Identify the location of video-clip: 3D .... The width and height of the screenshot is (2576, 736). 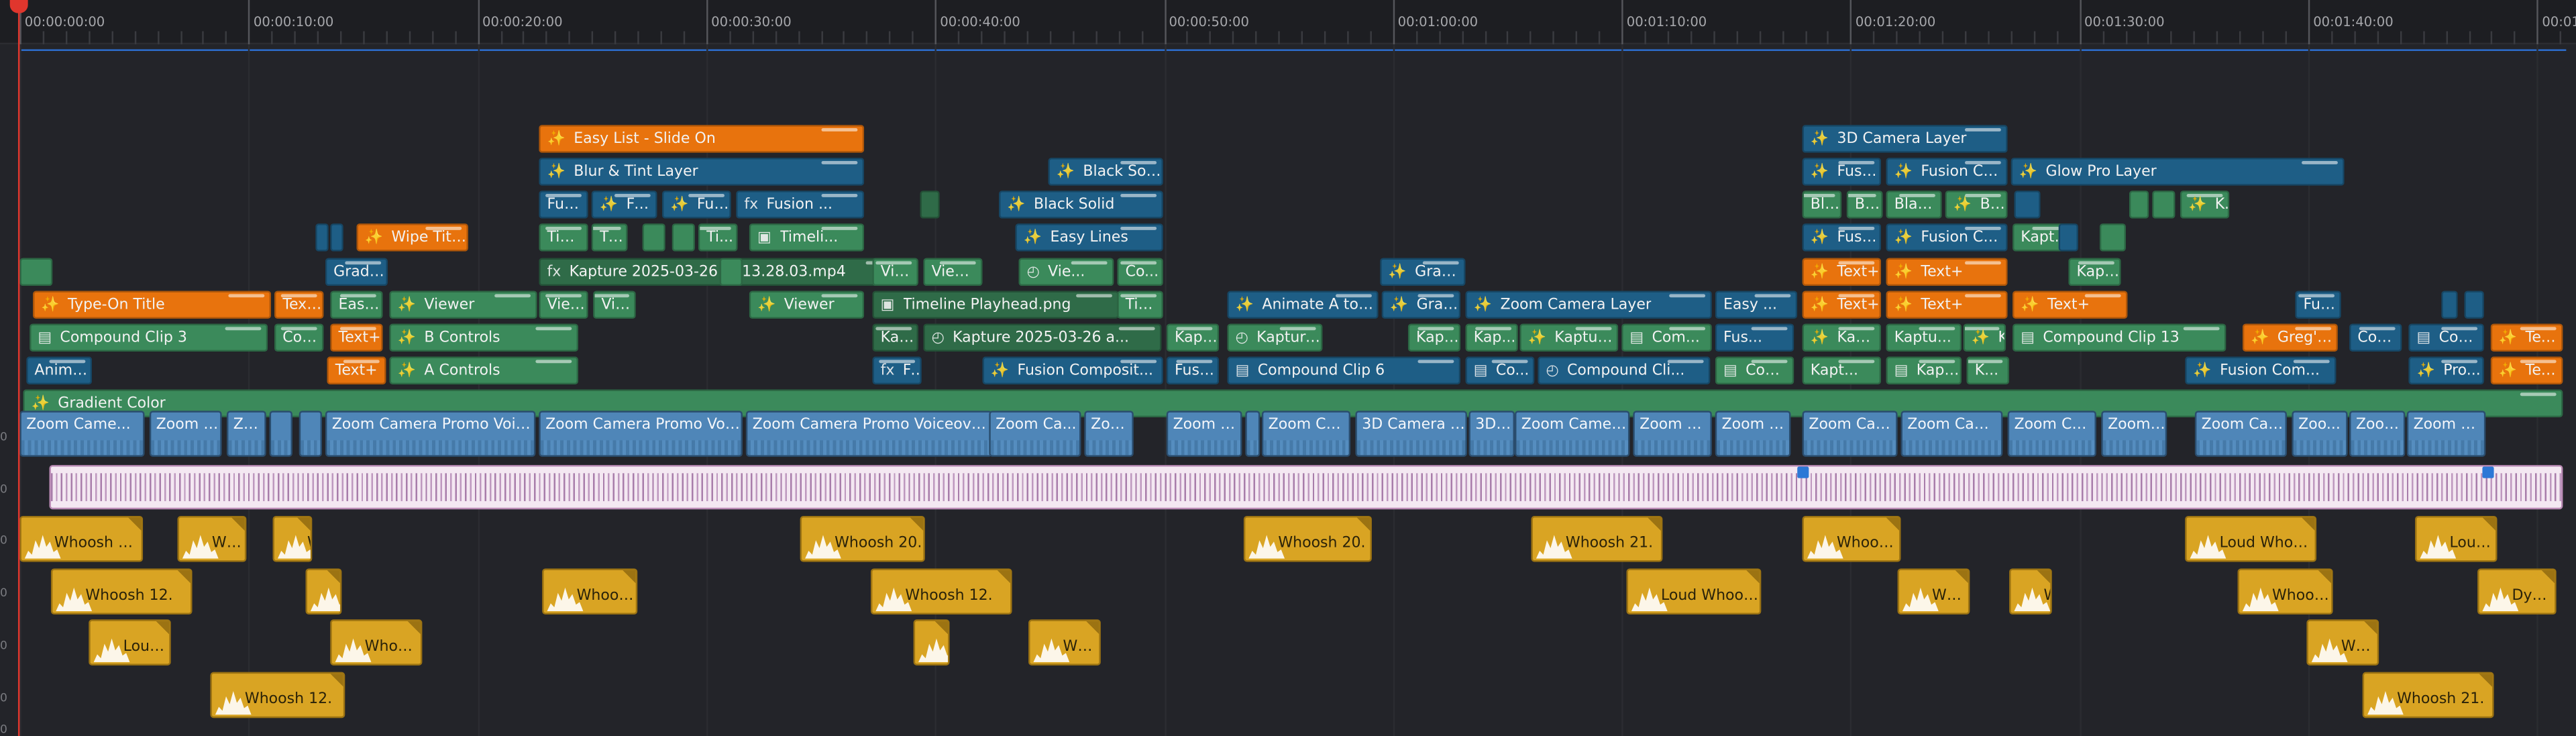
(1491, 434).